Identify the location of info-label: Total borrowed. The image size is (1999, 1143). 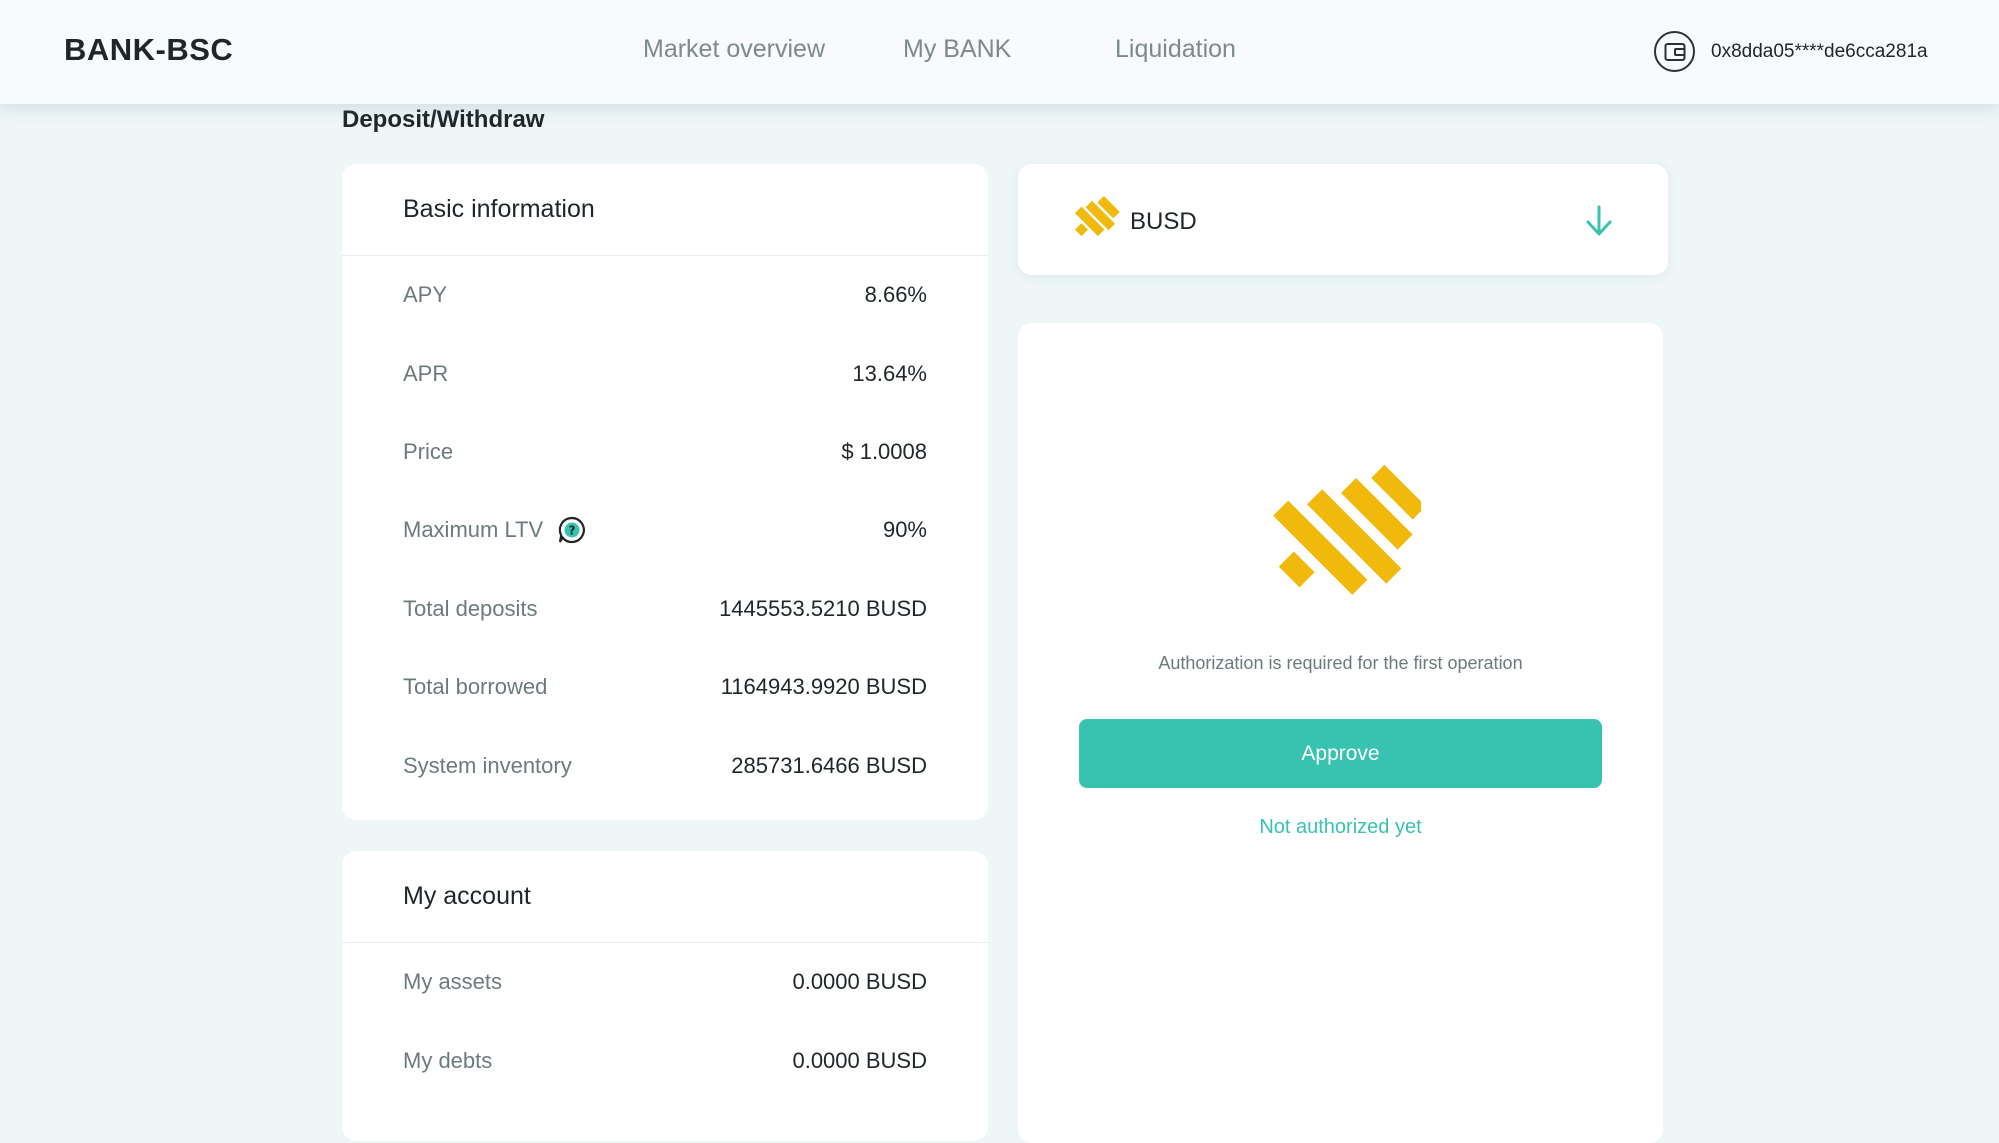
(475, 687).